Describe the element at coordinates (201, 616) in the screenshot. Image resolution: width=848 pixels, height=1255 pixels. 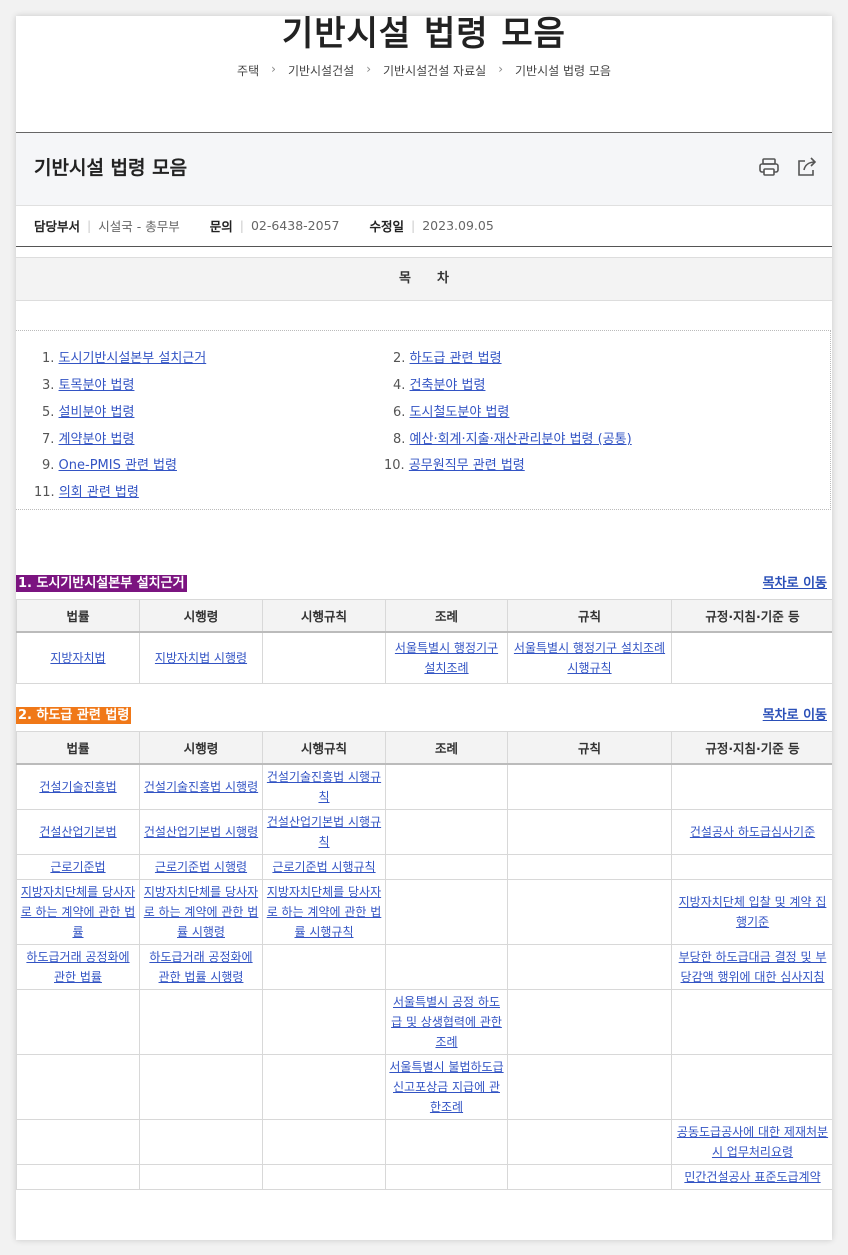
I see `col-header-decree: 시행령` at that location.